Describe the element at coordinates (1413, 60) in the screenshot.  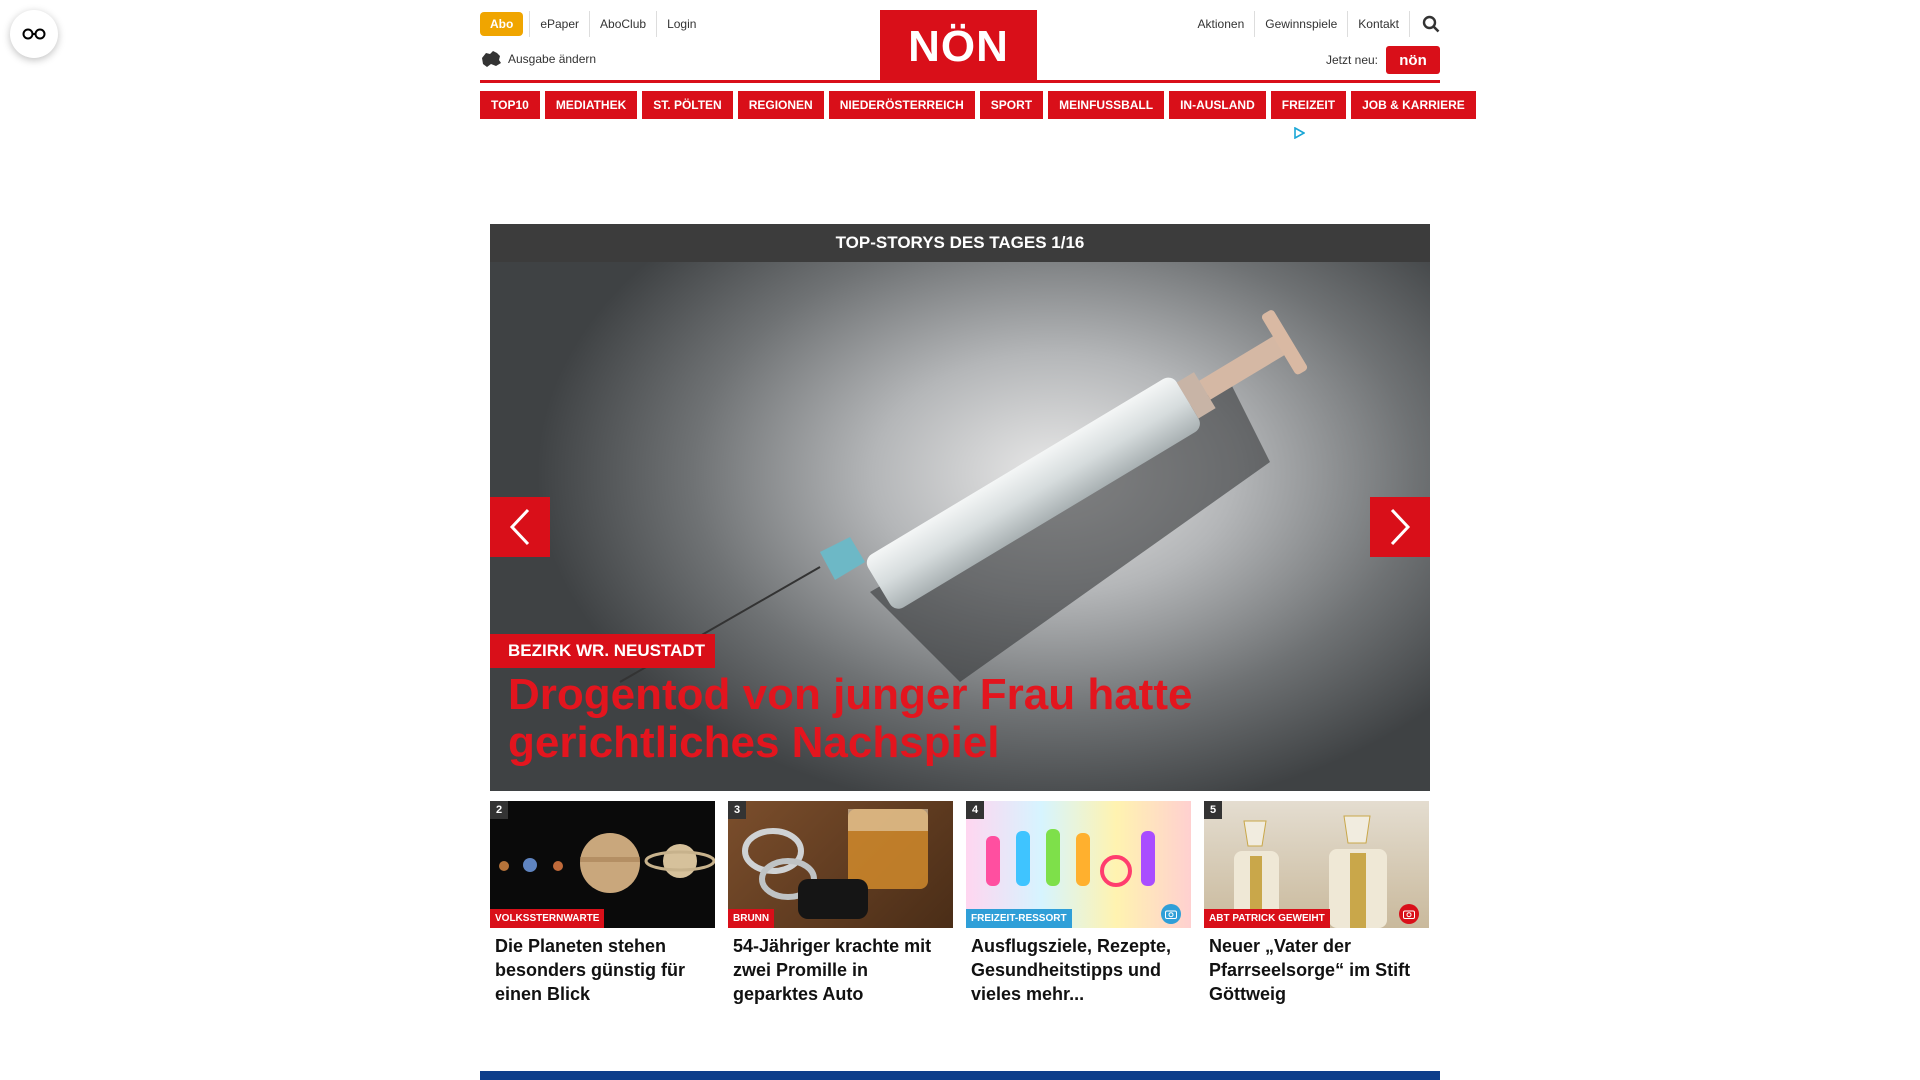
I see `promo-badge: nön` at that location.